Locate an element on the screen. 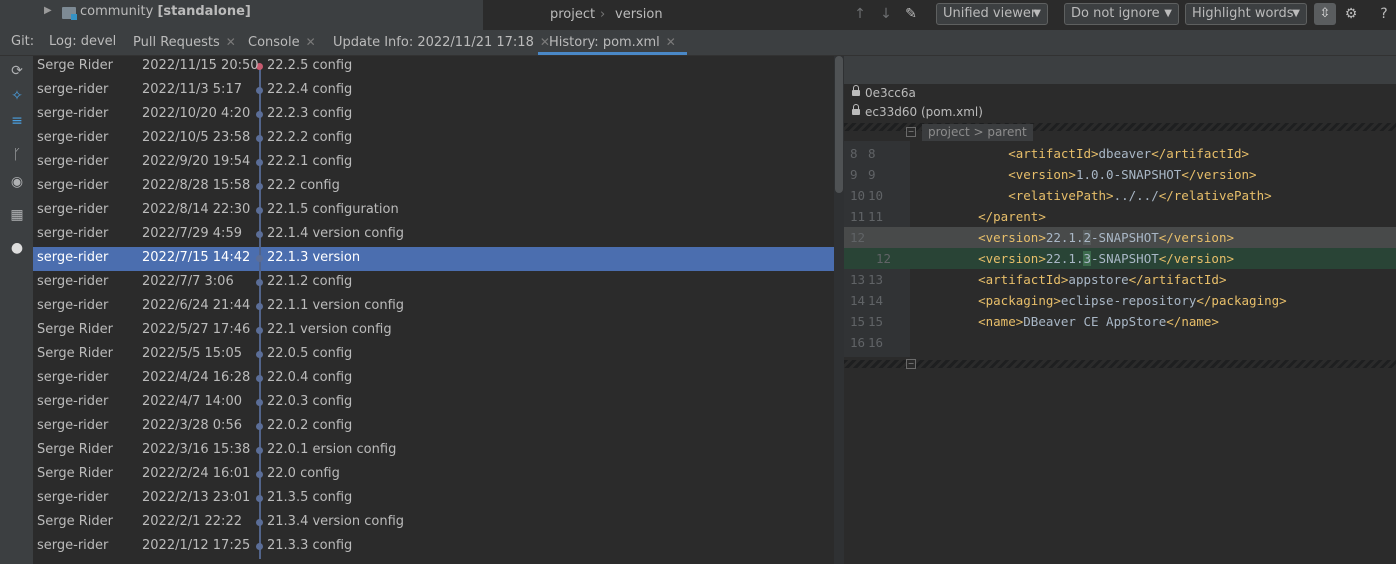 The image size is (1396, 564). xml-close-tag: </version> is located at coordinates (1219, 174).